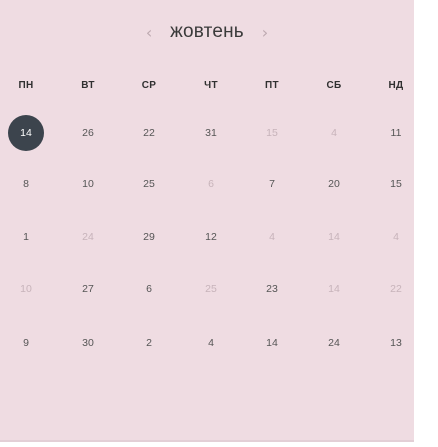 The image size is (438, 447). What do you see at coordinates (26, 85) in the screenshot?
I see `weekday-header: ПН` at bounding box center [26, 85].